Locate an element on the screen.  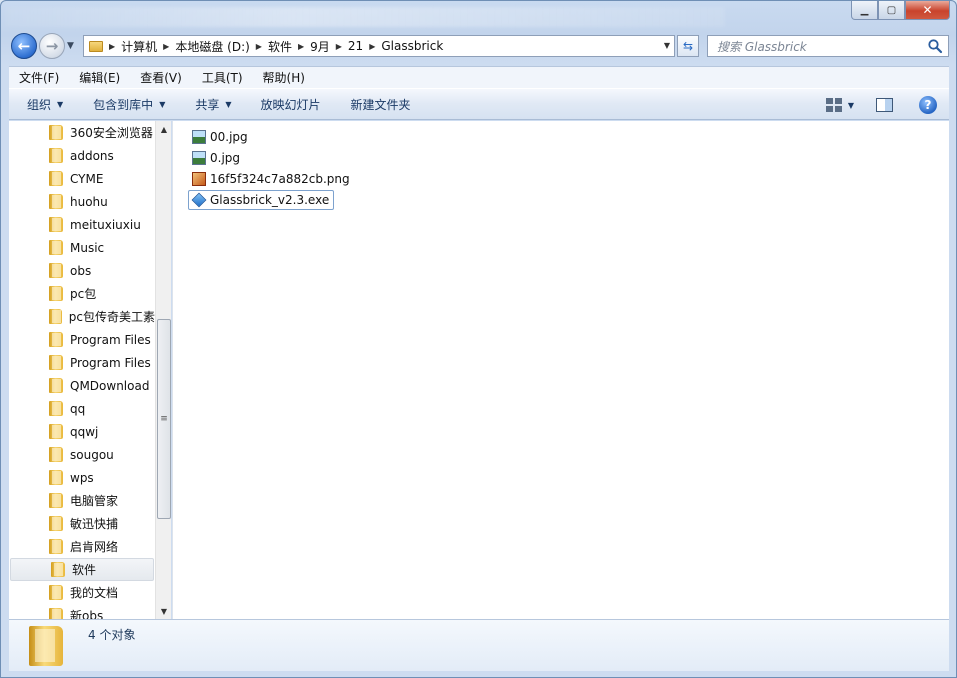
refresh-button: ⇆ is located at coordinates (688, 46).